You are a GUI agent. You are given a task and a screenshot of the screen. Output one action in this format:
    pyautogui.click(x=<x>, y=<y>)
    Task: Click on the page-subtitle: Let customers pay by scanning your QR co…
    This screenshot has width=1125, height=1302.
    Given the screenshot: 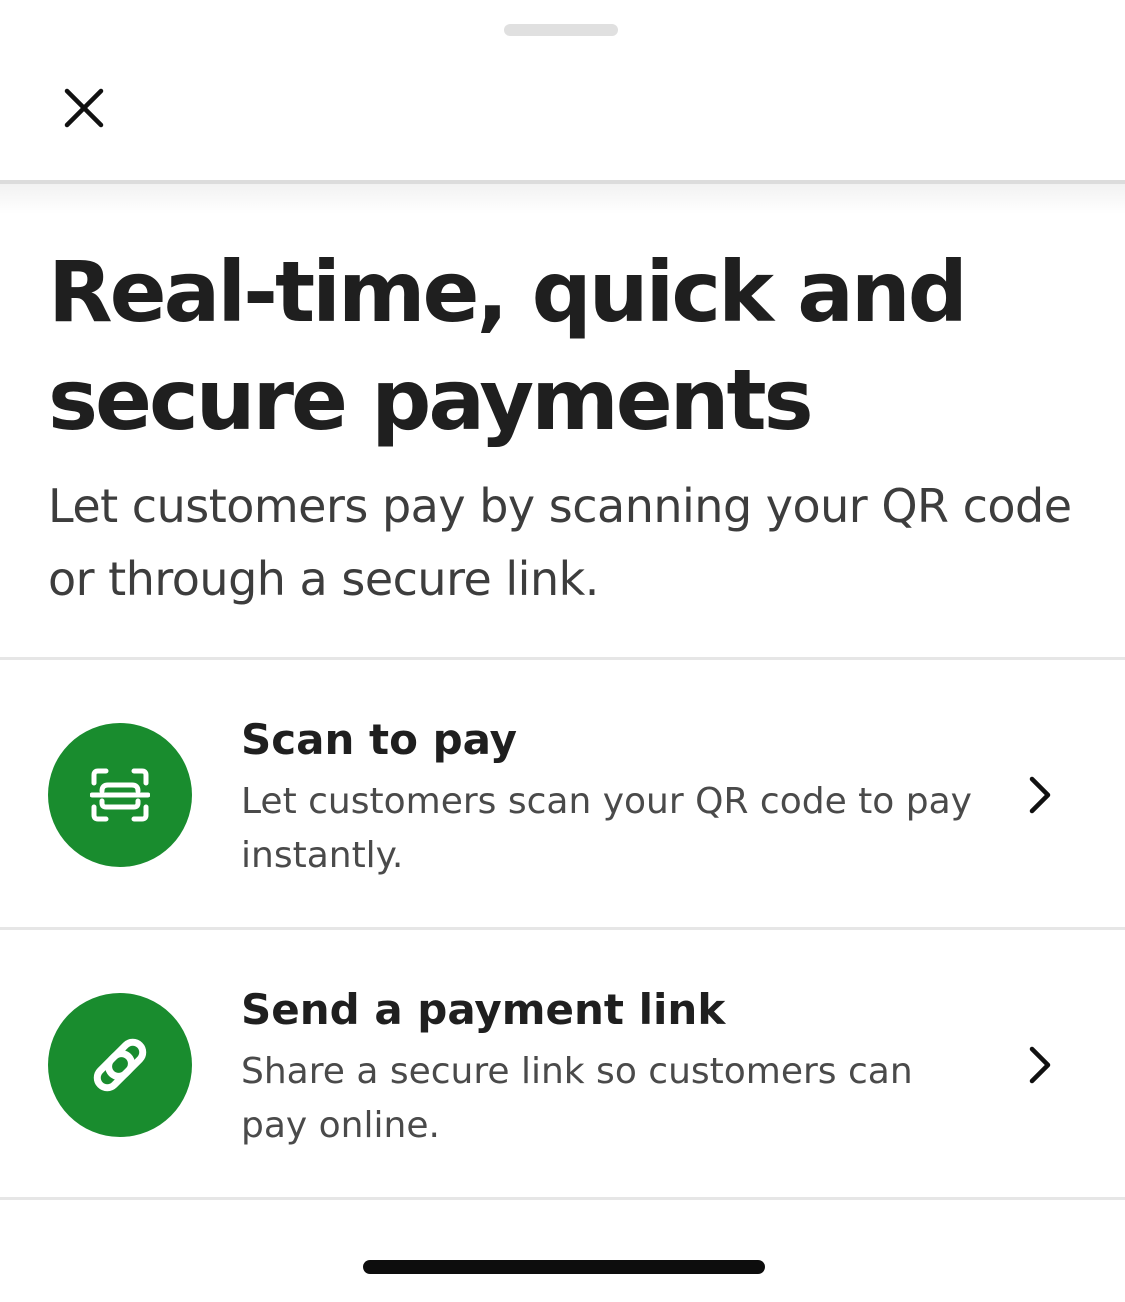 What is the action you would take?
    pyautogui.click(x=560, y=542)
    